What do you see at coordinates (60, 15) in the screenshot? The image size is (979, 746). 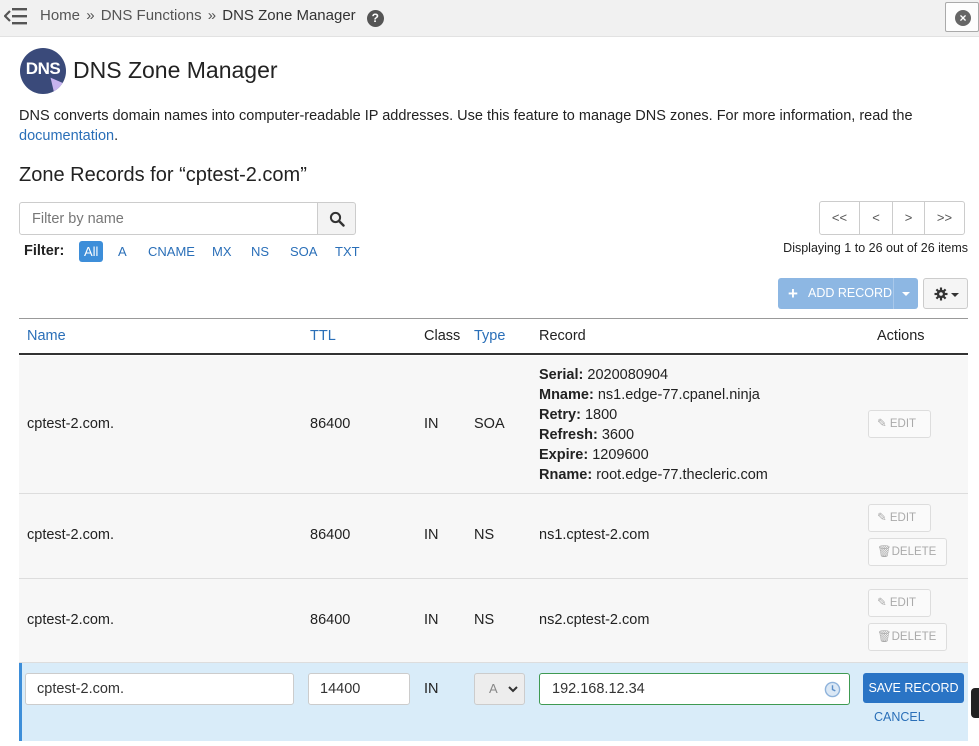 I see `breadcrumb-home: Home` at bounding box center [60, 15].